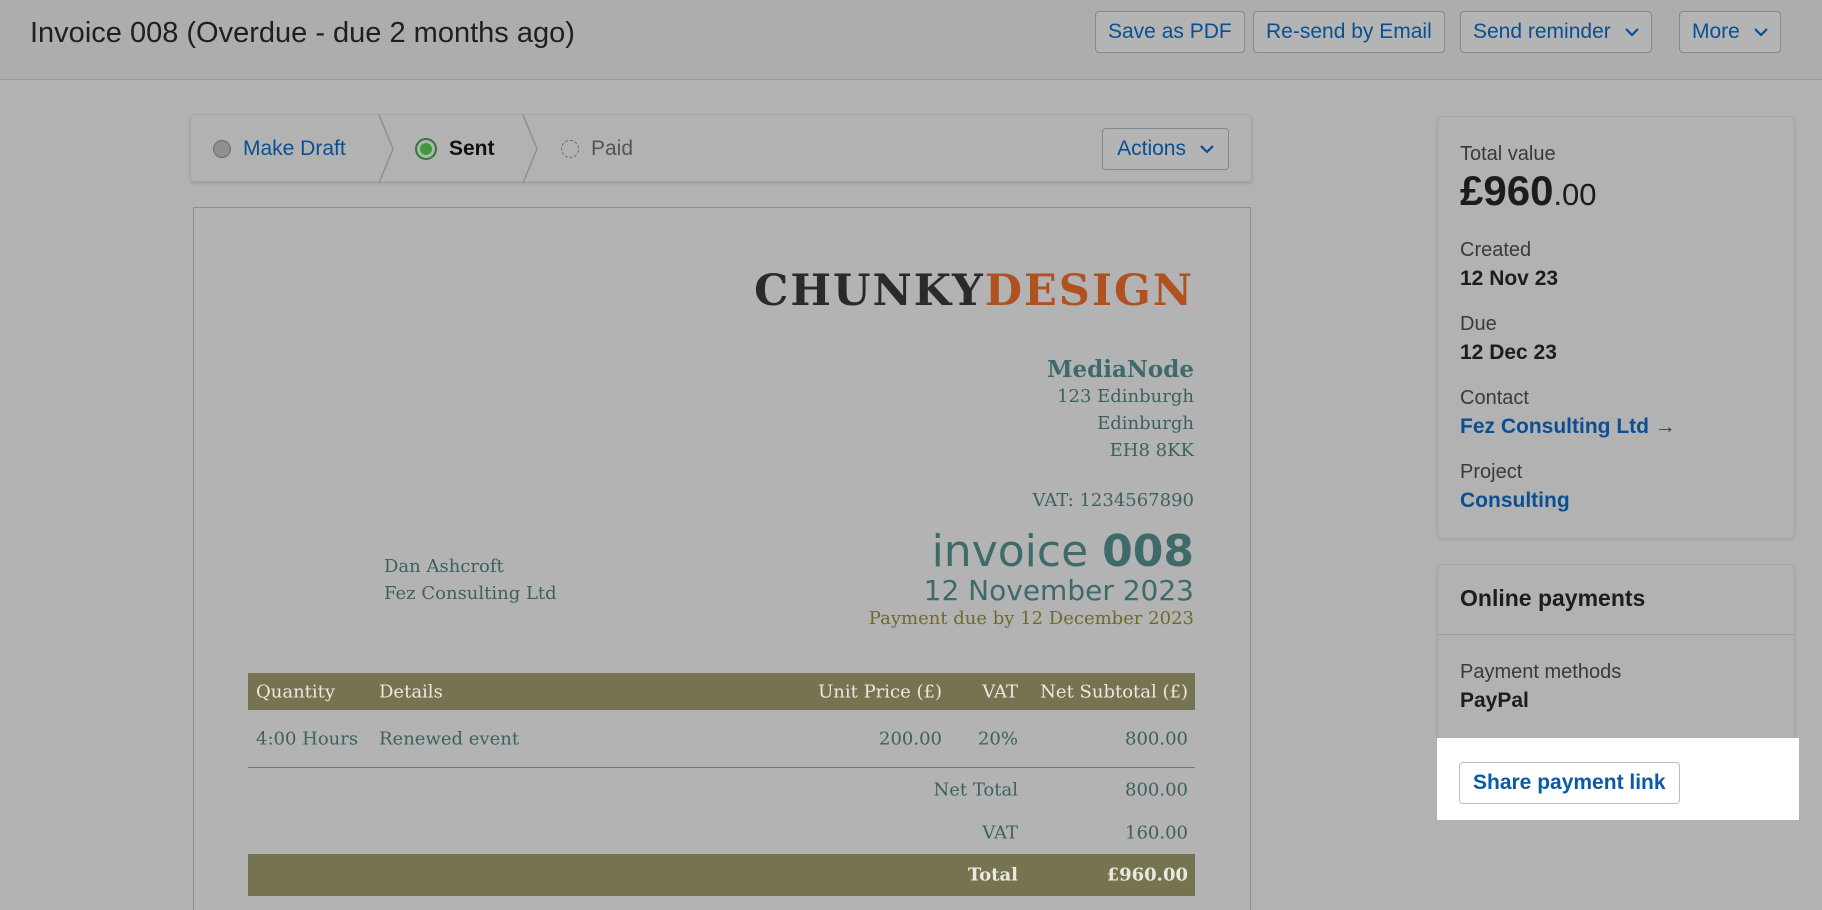 The height and width of the screenshot is (910, 1822). What do you see at coordinates (1616, 651) in the screenshot?
I see `online-payments-panel: Online payments Payment methods PayPal` at bounding box center [1616, 651].